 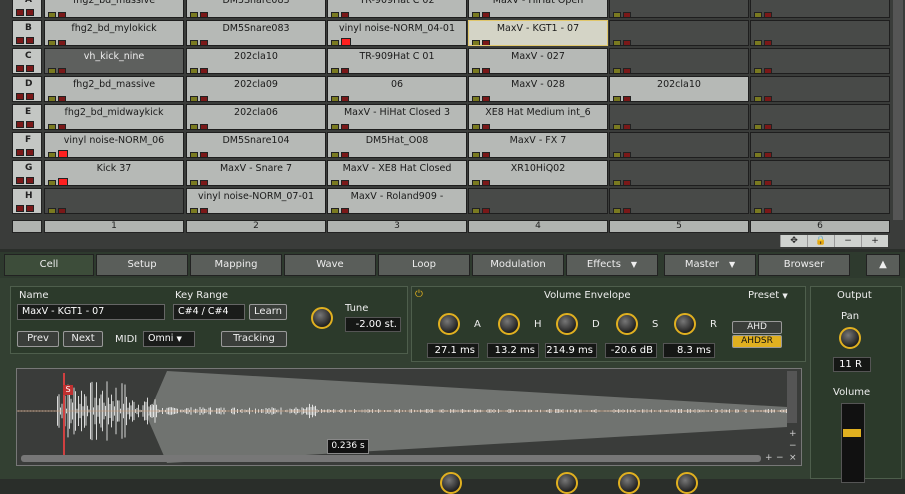 I want to click on column-header: 6, so click(x=820, y=226).